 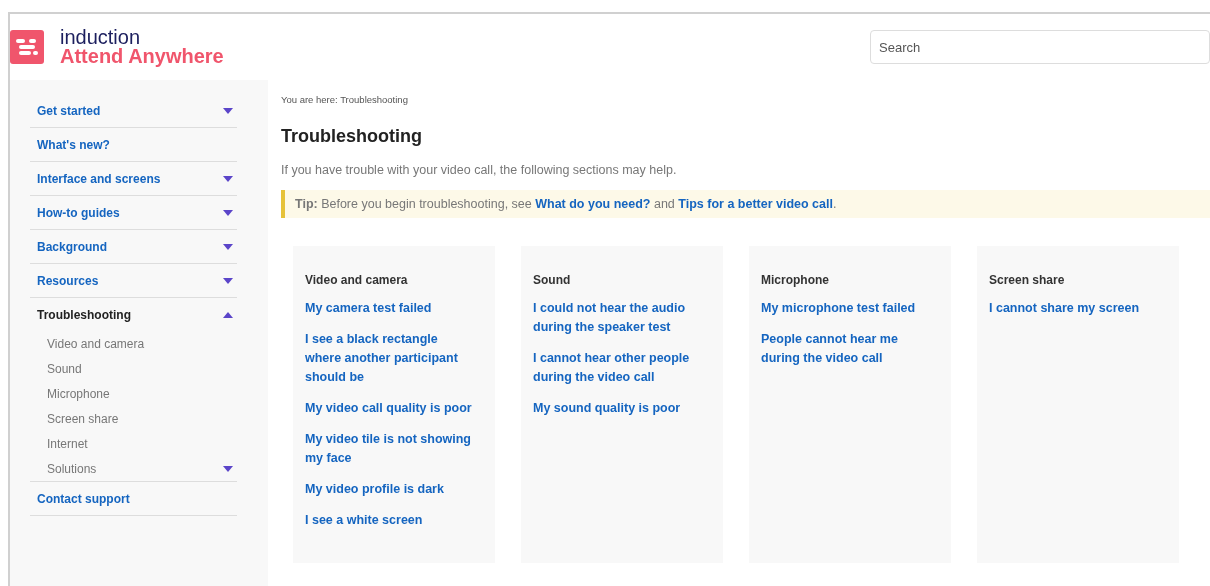 I want to click on card-title: Microphone, so click(x=795, y=280).